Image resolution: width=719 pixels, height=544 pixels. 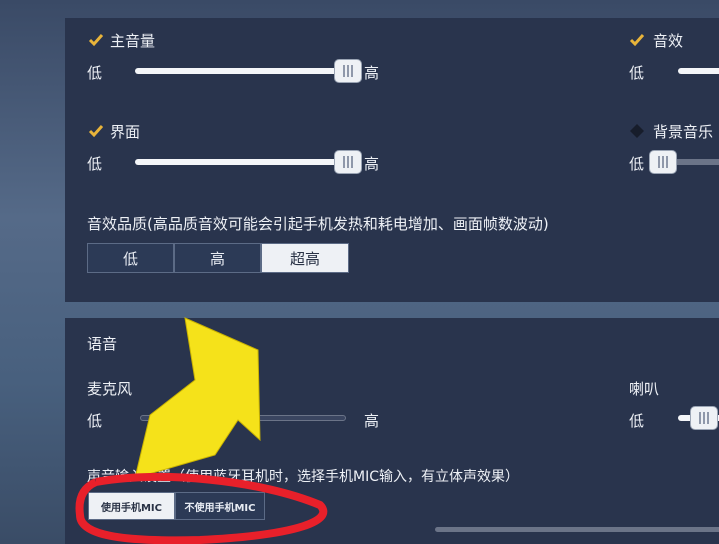 What do you see at coordinates (201, 508) in the screenshot?
I see `red-circle-annotation` at bounding box center [201, 508].